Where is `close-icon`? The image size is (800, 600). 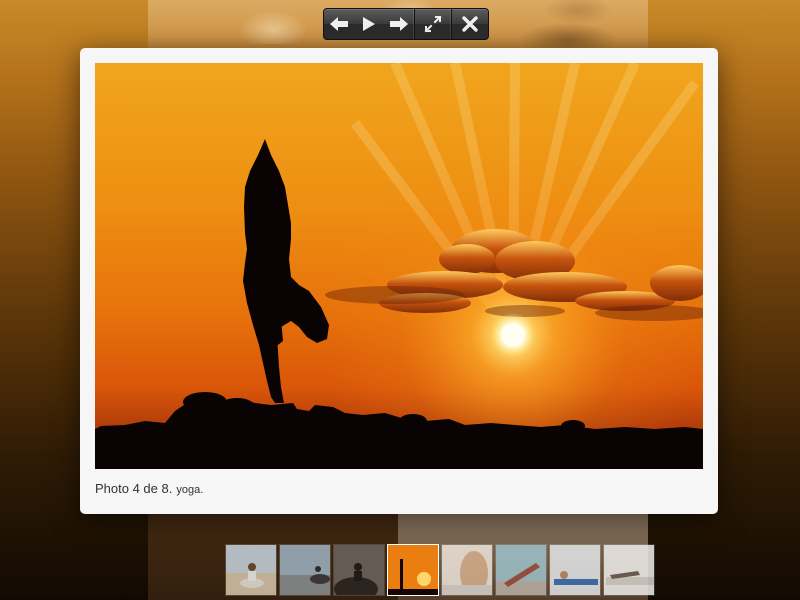 close-icon is located at coordinates (470, 24).